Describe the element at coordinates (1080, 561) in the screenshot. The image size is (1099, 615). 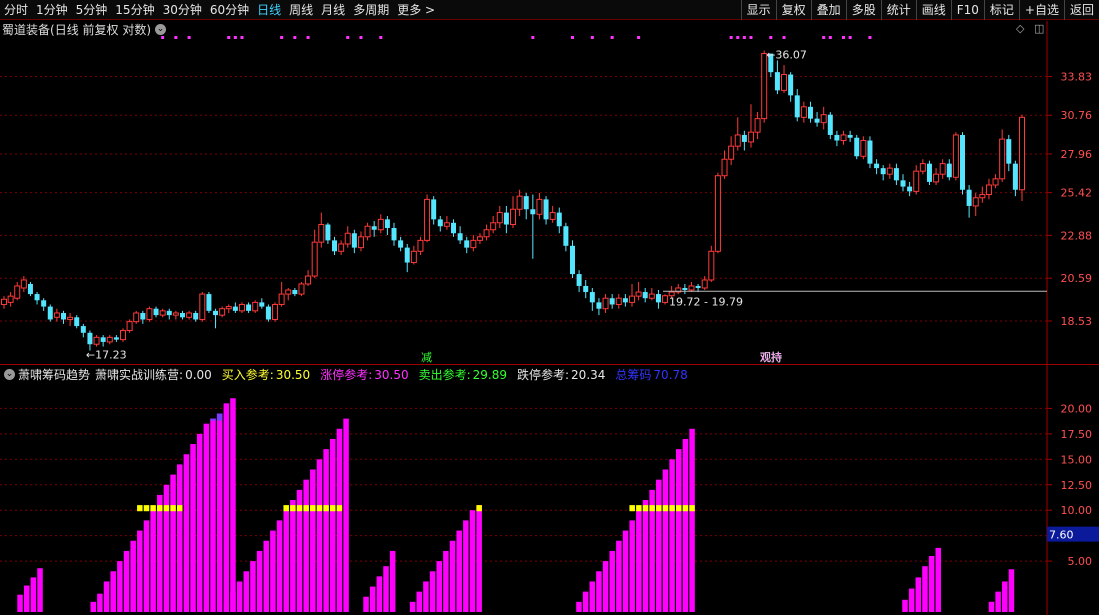
I see `indicator-tick-label: 5.00` at that location.